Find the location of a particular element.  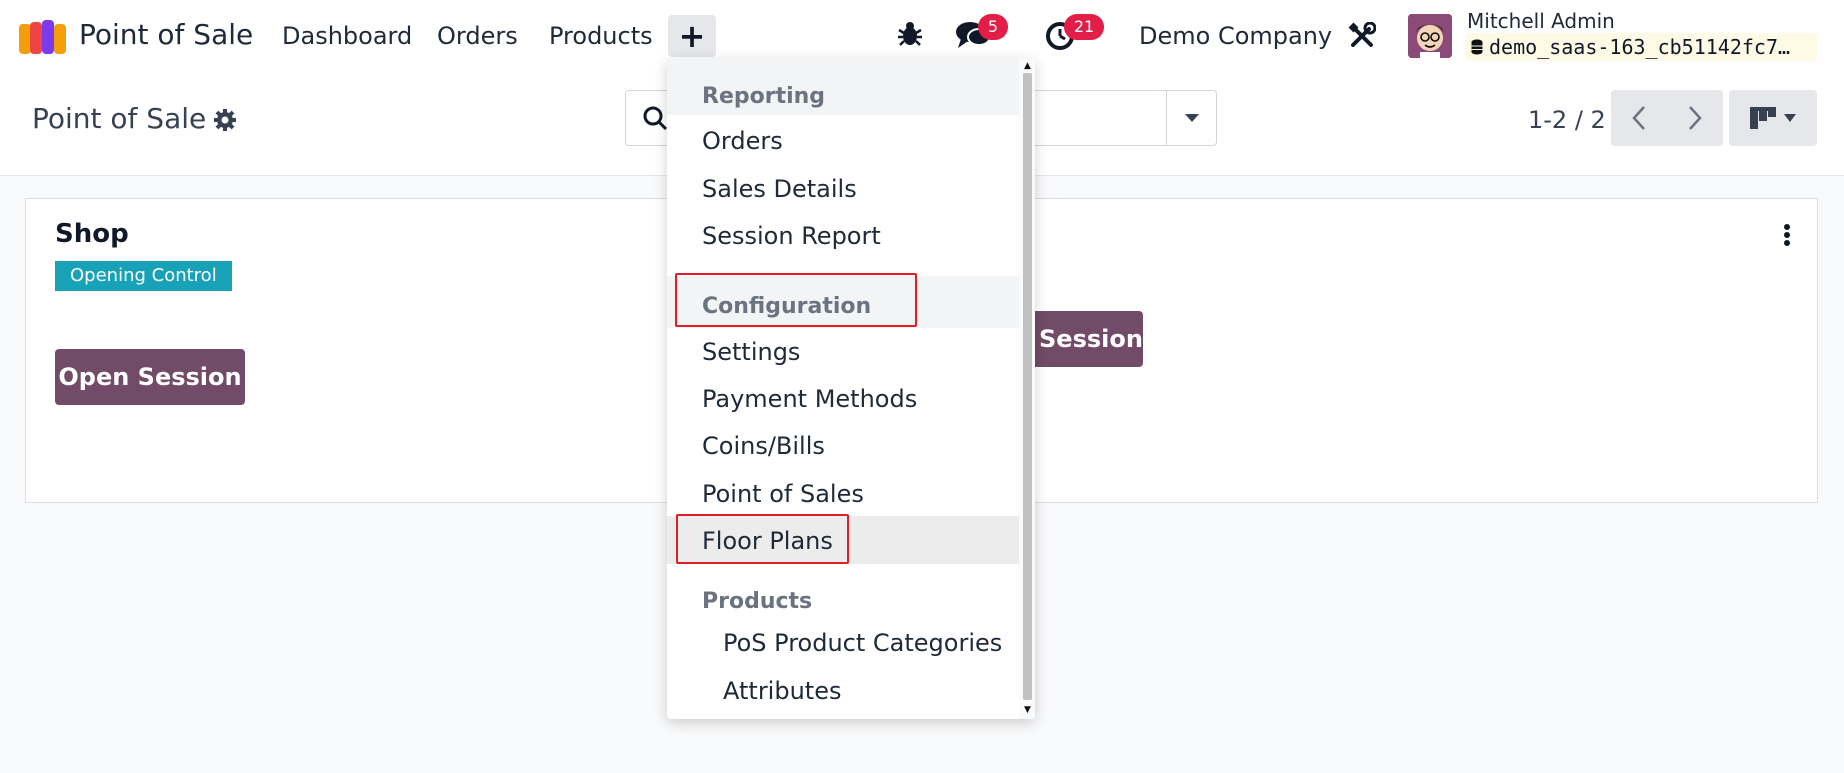

scroll-down-arrow-icon: ▼ is located at coordinates (1027, 710).